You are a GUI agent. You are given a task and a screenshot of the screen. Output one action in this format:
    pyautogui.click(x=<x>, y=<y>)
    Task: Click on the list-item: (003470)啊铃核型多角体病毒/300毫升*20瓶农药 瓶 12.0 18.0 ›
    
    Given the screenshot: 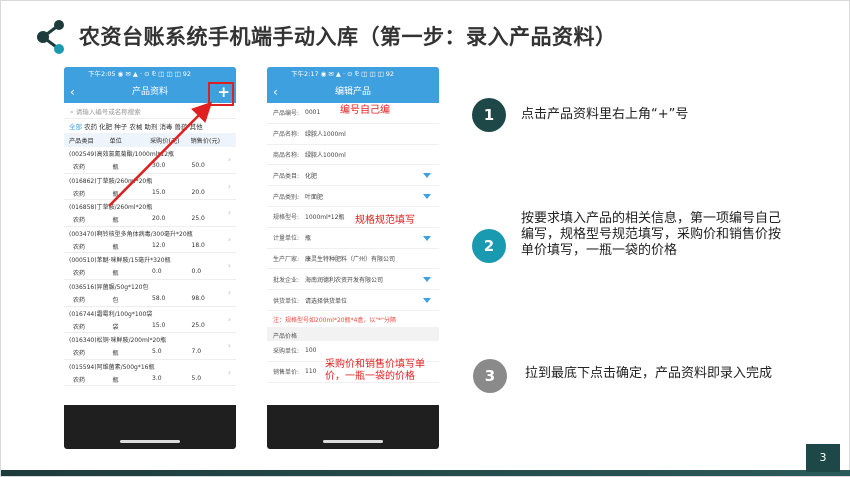 What is the action you would take?
    pyautogui.click(x=150, y=240)
    